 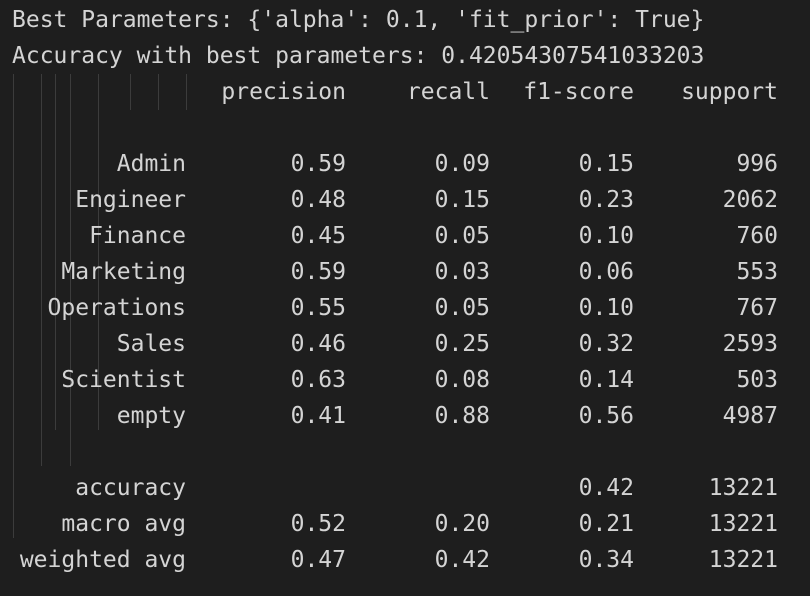 I want to click on cell-precision, so click(x=273, y=488).